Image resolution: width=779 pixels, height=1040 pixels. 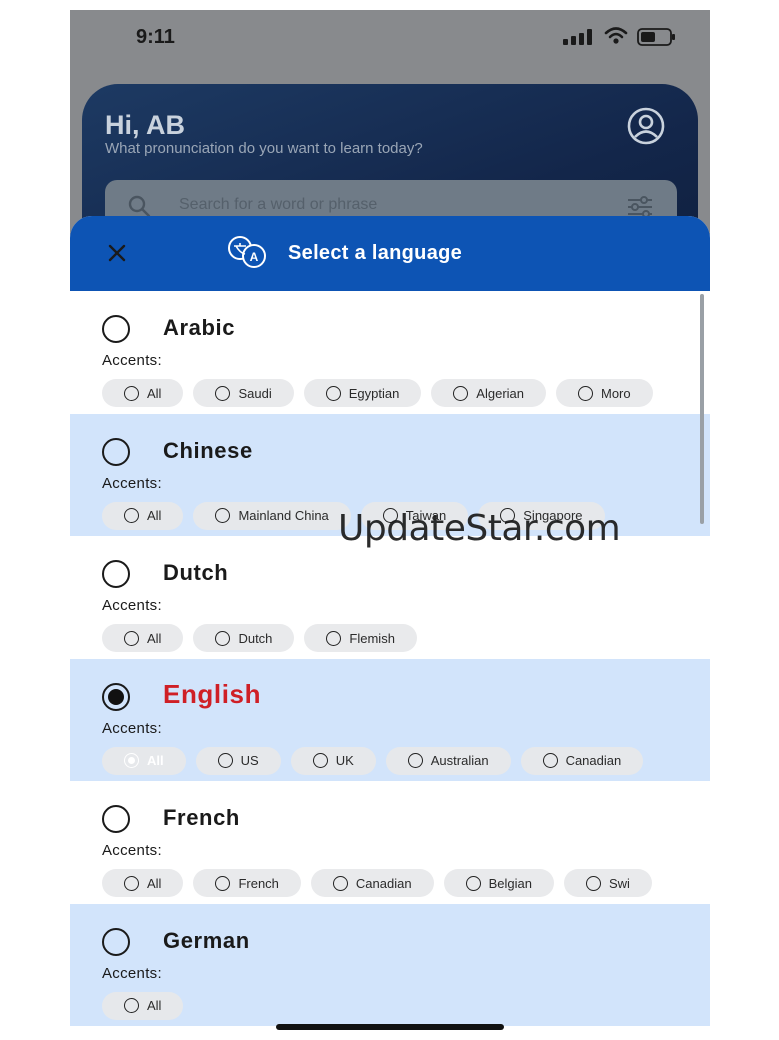 I want to click on accent-chip-row: All Dutch Flemish, so click(x=398, y=639).